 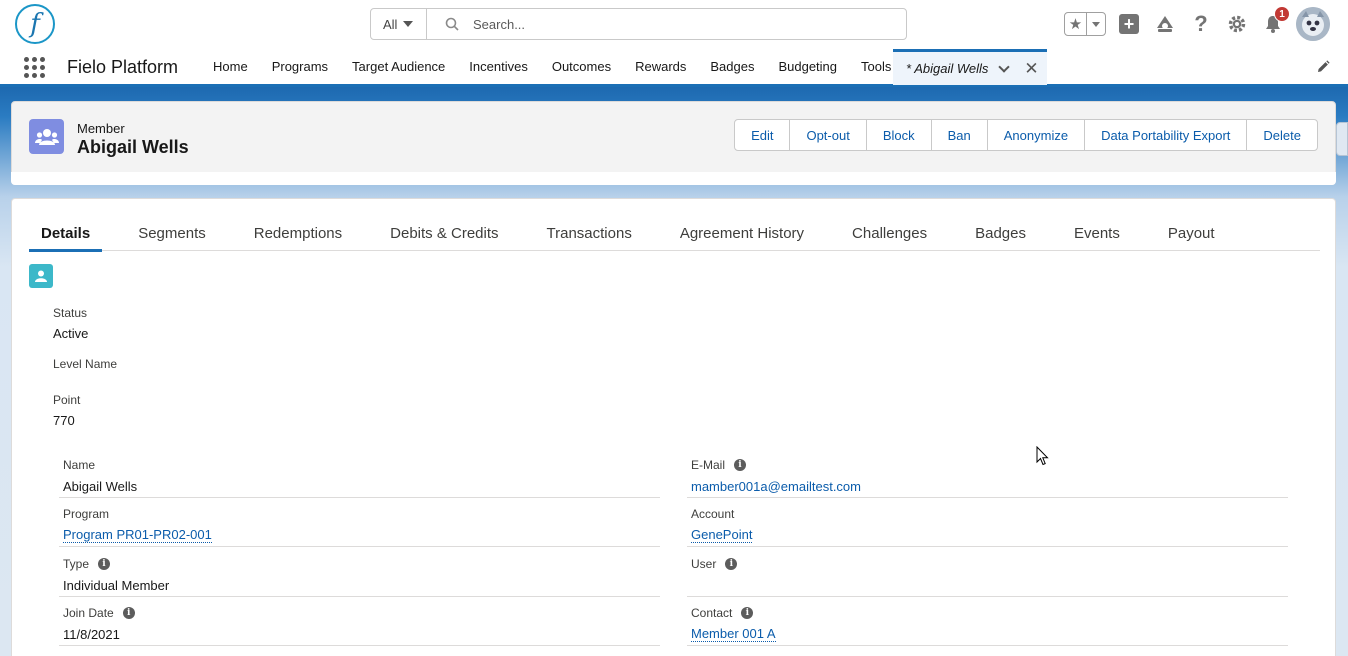 What do you see at coordinates (763, 135) in the screenshot?
I see `edit-button: Edit` at bounding box center [763, 135].